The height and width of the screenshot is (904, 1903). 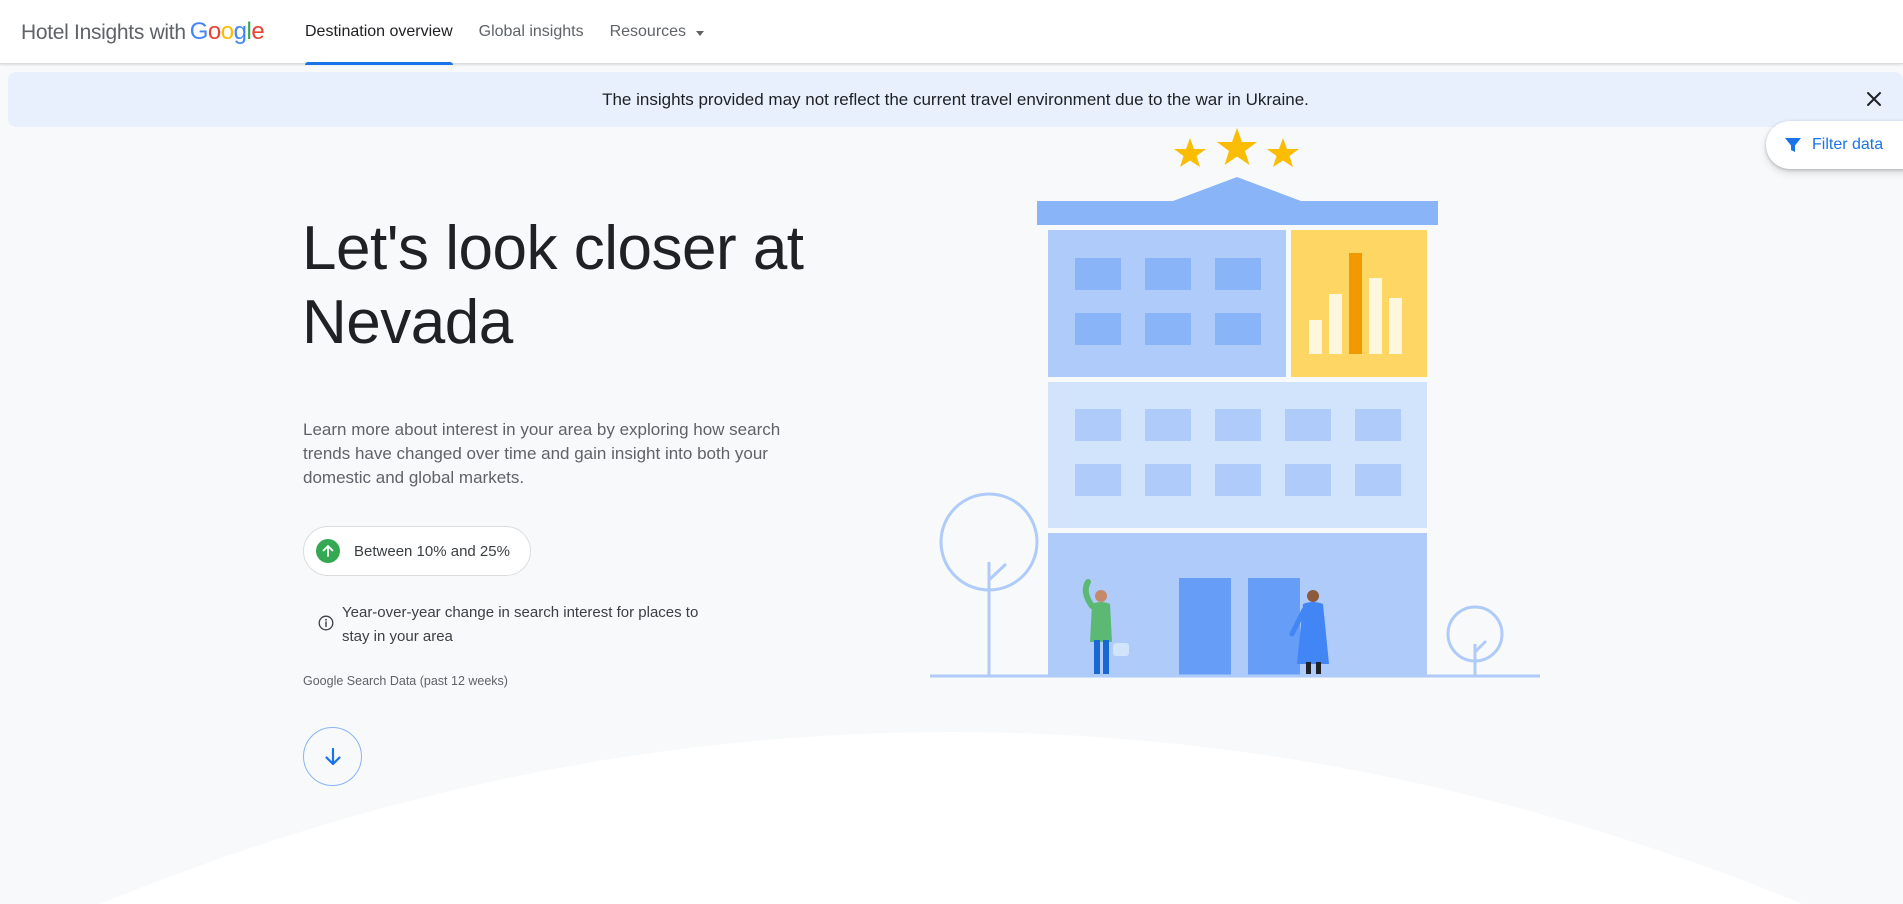 What do you see at coordinates (405, 681) in the screenshot?
I see `data-source-label: Google Search Data (past 12 weeks)` at bounding box center [405, 681].